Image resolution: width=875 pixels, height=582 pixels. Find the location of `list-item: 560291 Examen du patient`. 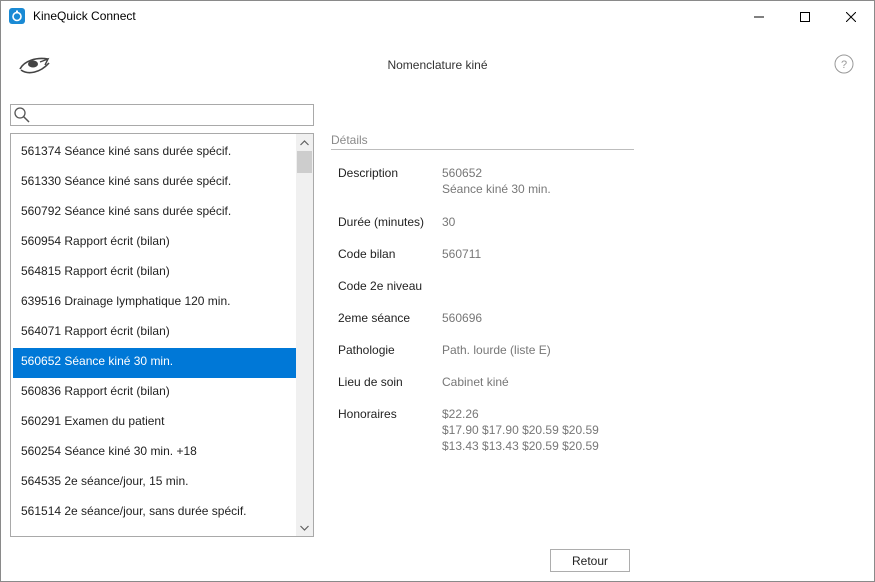

list-item: 560291 Examen du patient is located at coordinates (154, 423).